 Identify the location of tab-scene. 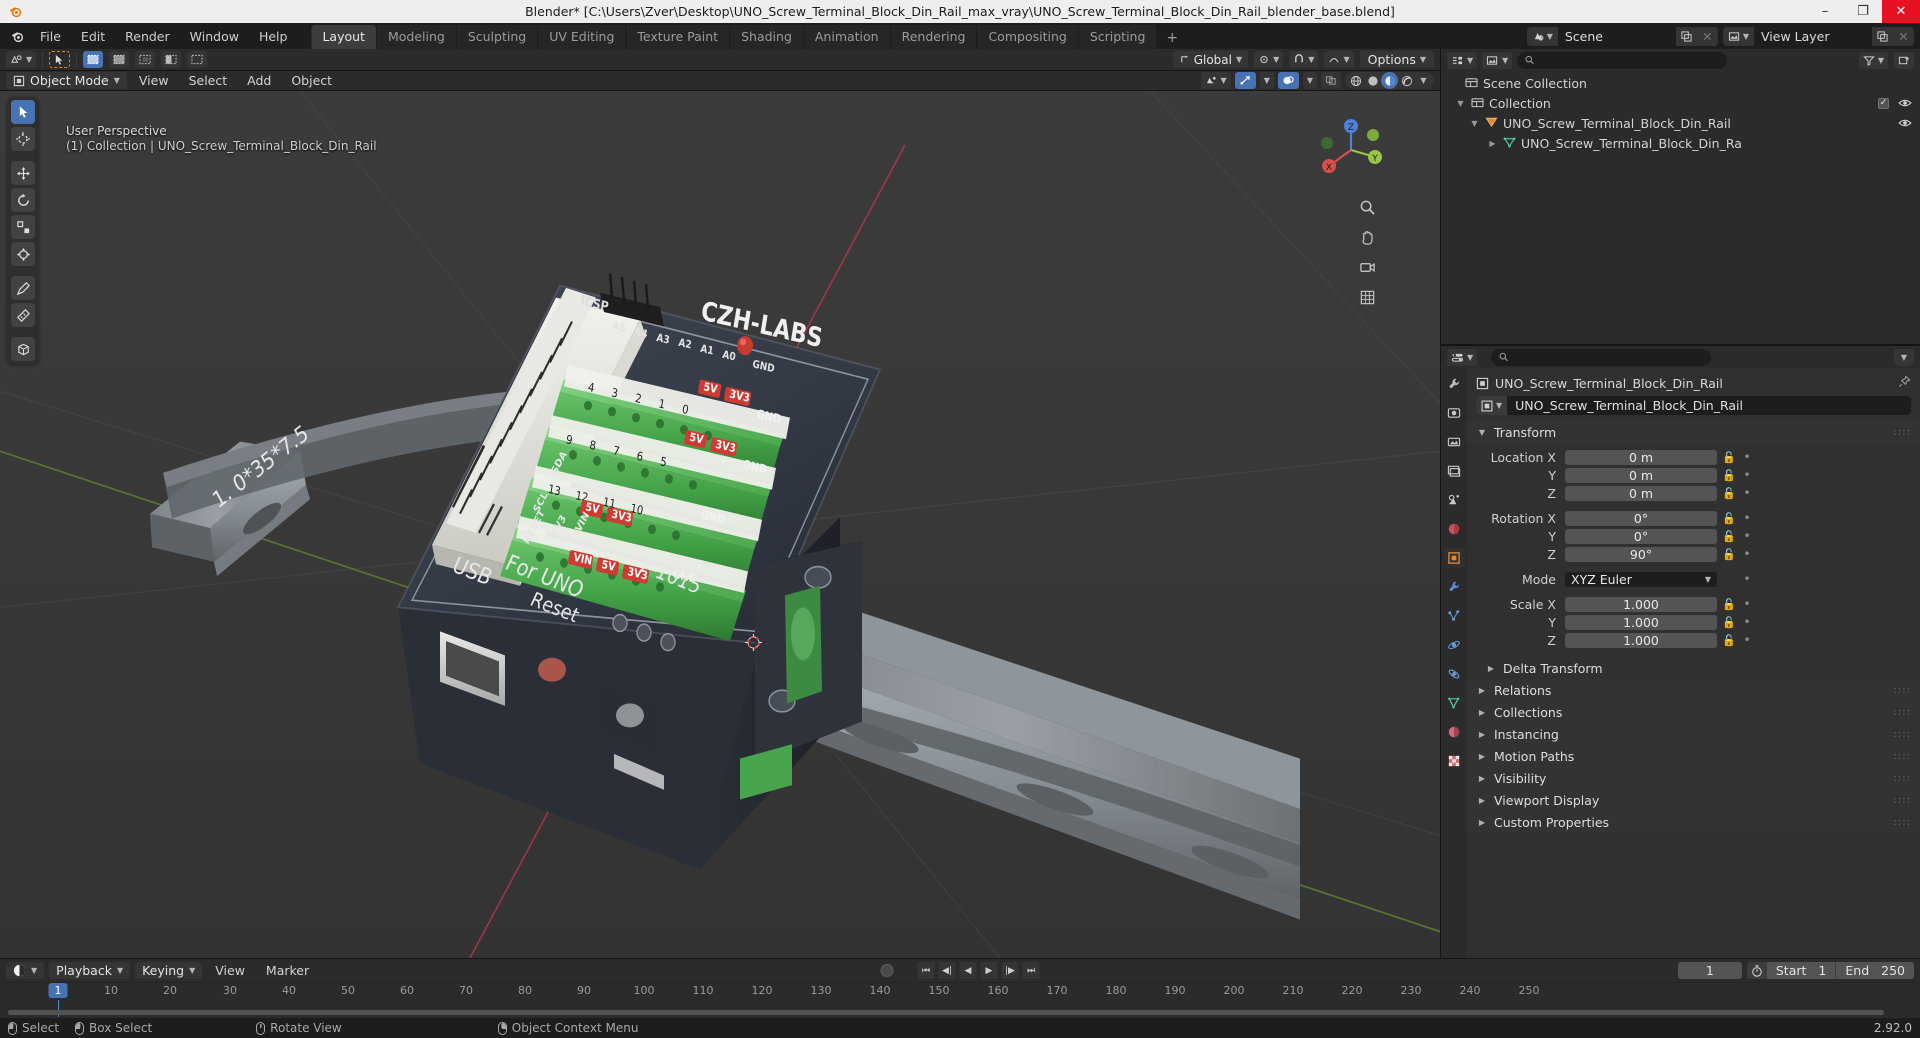
(1454, 500).